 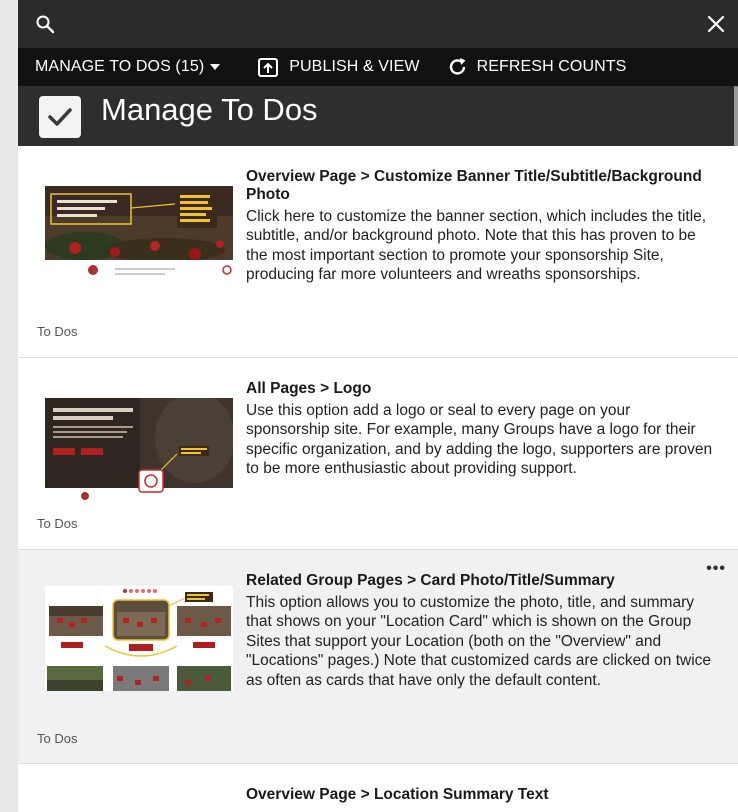 What do you see at coordinates (120, 66) in the screenshot?
I see `manage-todos-label: MANAGE TO DOS (15)` at bounding box center [120, 66].